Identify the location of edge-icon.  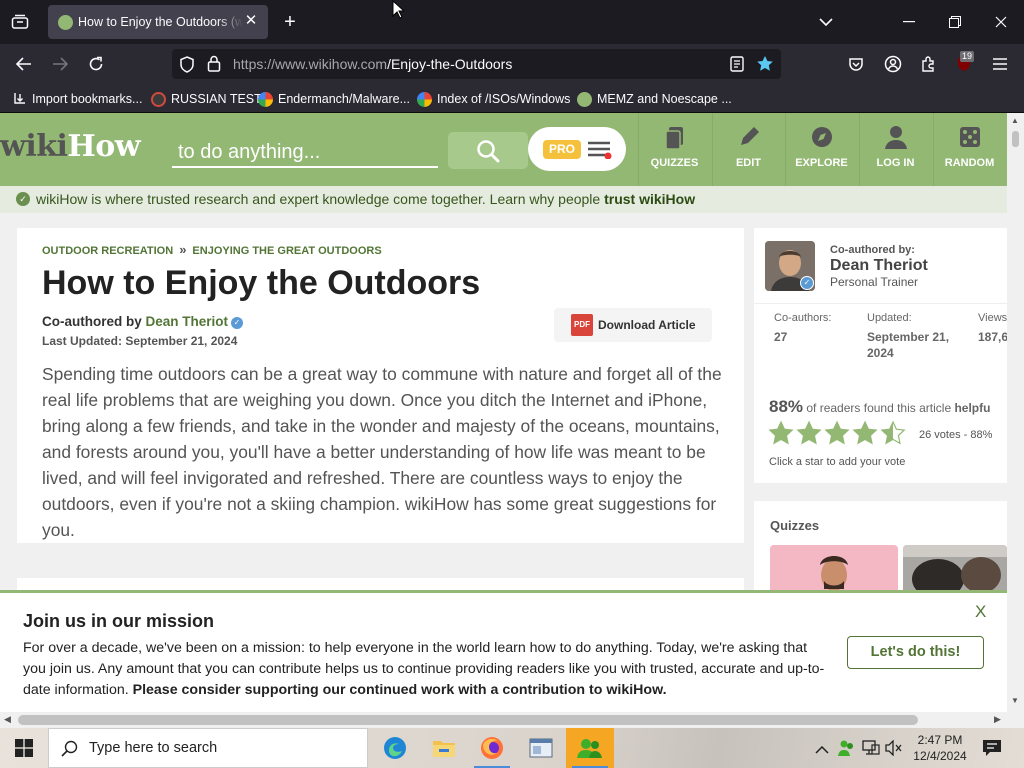
(395, 748).